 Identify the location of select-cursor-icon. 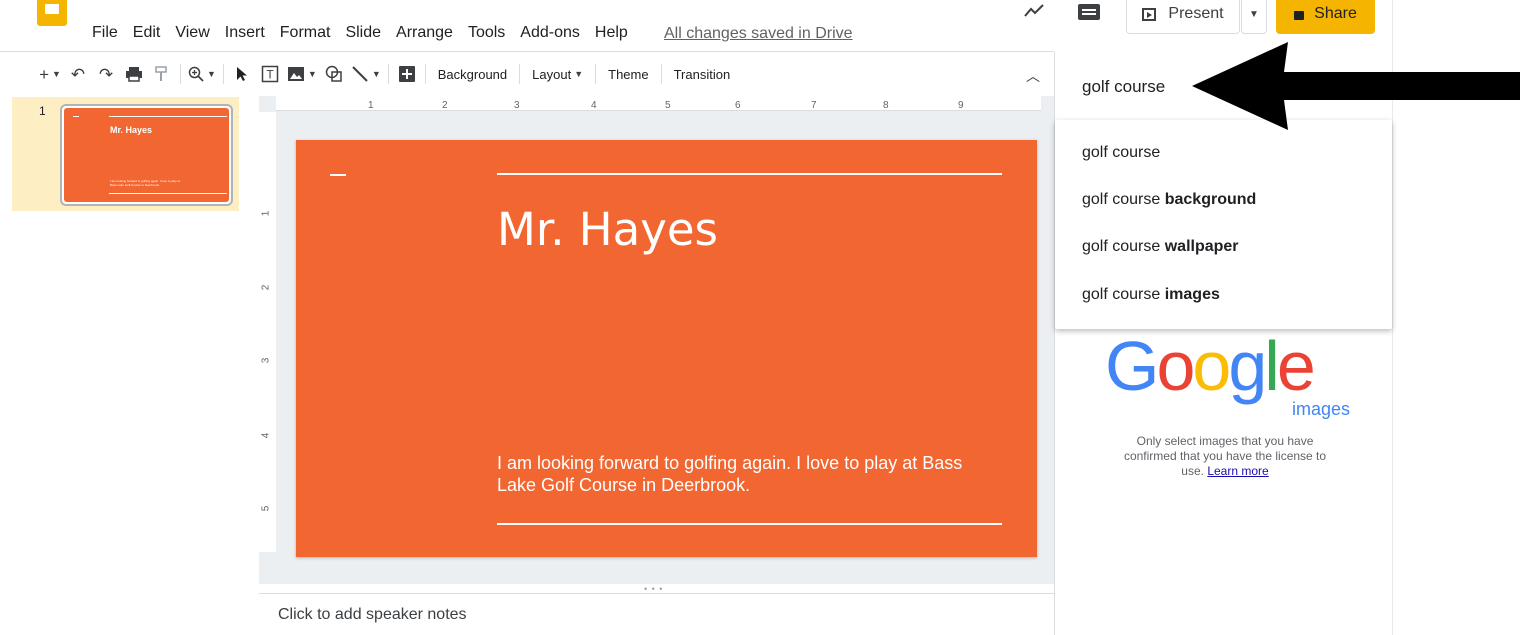
(241, 74).